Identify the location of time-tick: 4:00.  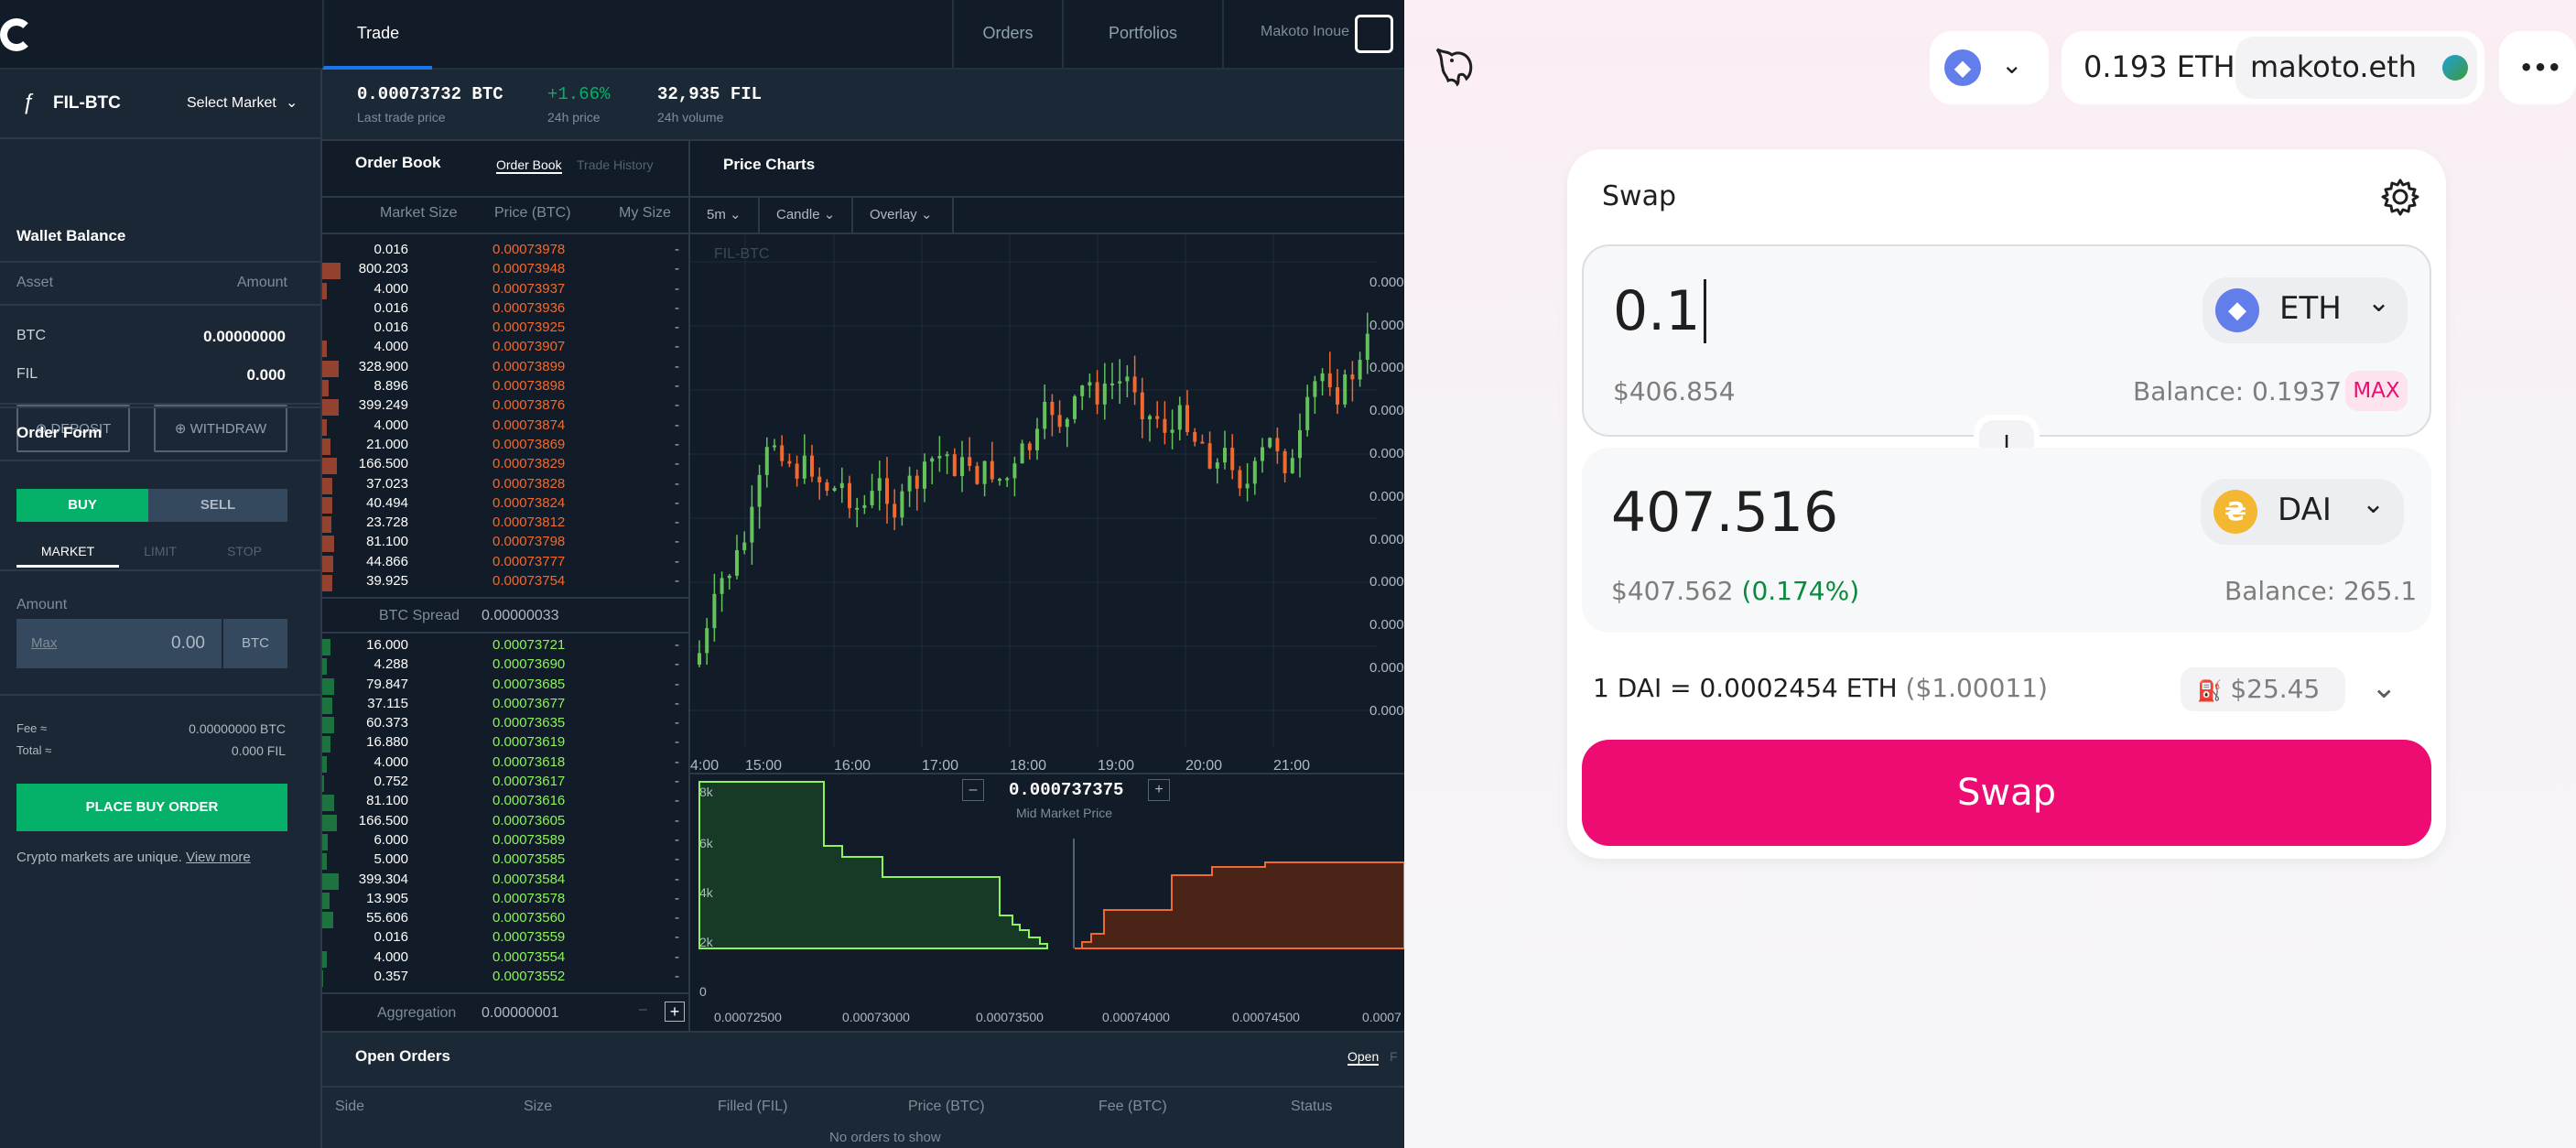
(705, 766).